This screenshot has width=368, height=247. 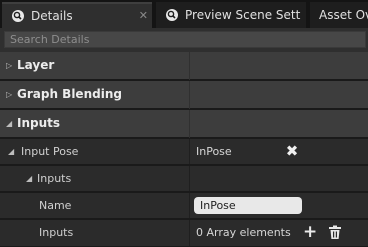 I want to click on clear-icon: ✖, so click(x=292, y=151).